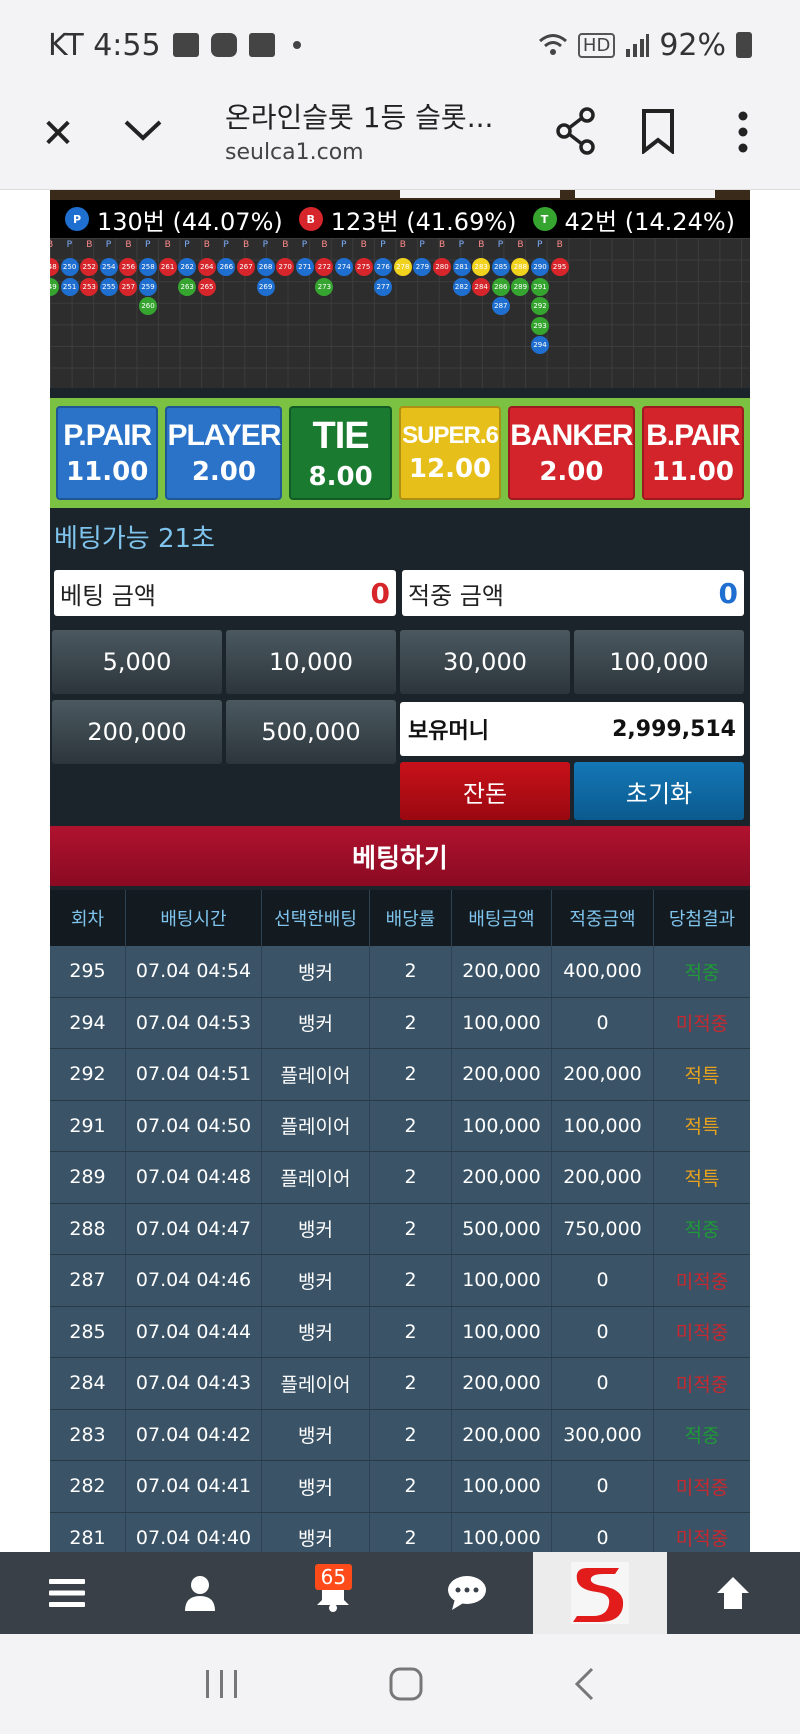 This screenshot has width=800, height=1734. What do you see at coordinates (363, 267) in the screenshot?
I see `road-bead: 275` at bounding box center [363, 267].